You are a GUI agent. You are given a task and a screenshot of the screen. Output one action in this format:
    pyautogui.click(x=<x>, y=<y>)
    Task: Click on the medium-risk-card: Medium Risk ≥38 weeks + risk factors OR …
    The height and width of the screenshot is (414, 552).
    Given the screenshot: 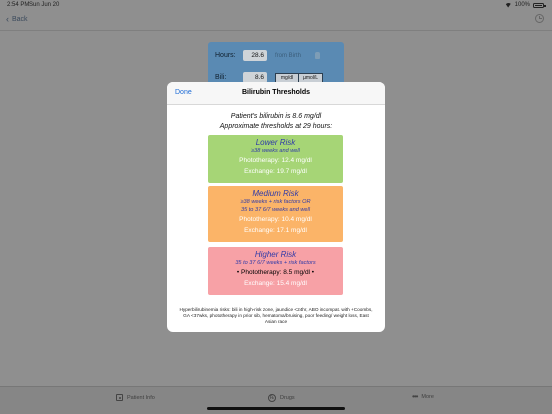 What is the action you would take?
    pyautogui.click(x=275, y=214)
    